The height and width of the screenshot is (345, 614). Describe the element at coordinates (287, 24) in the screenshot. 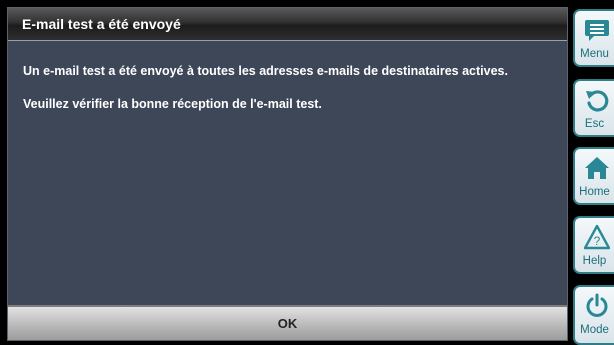

I see `dialog-titlebar: E-mail test a été envoyé` at that location.